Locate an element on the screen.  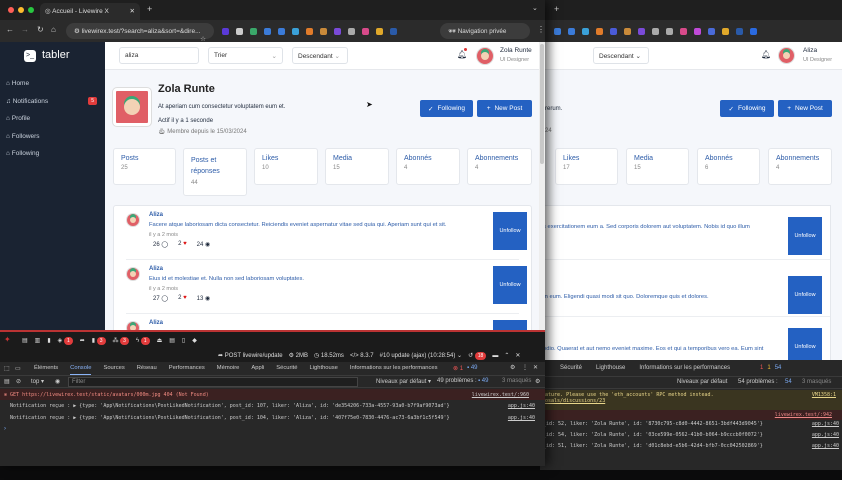
devtools-tab-performance: Performances is located at coordinates (187, 370).